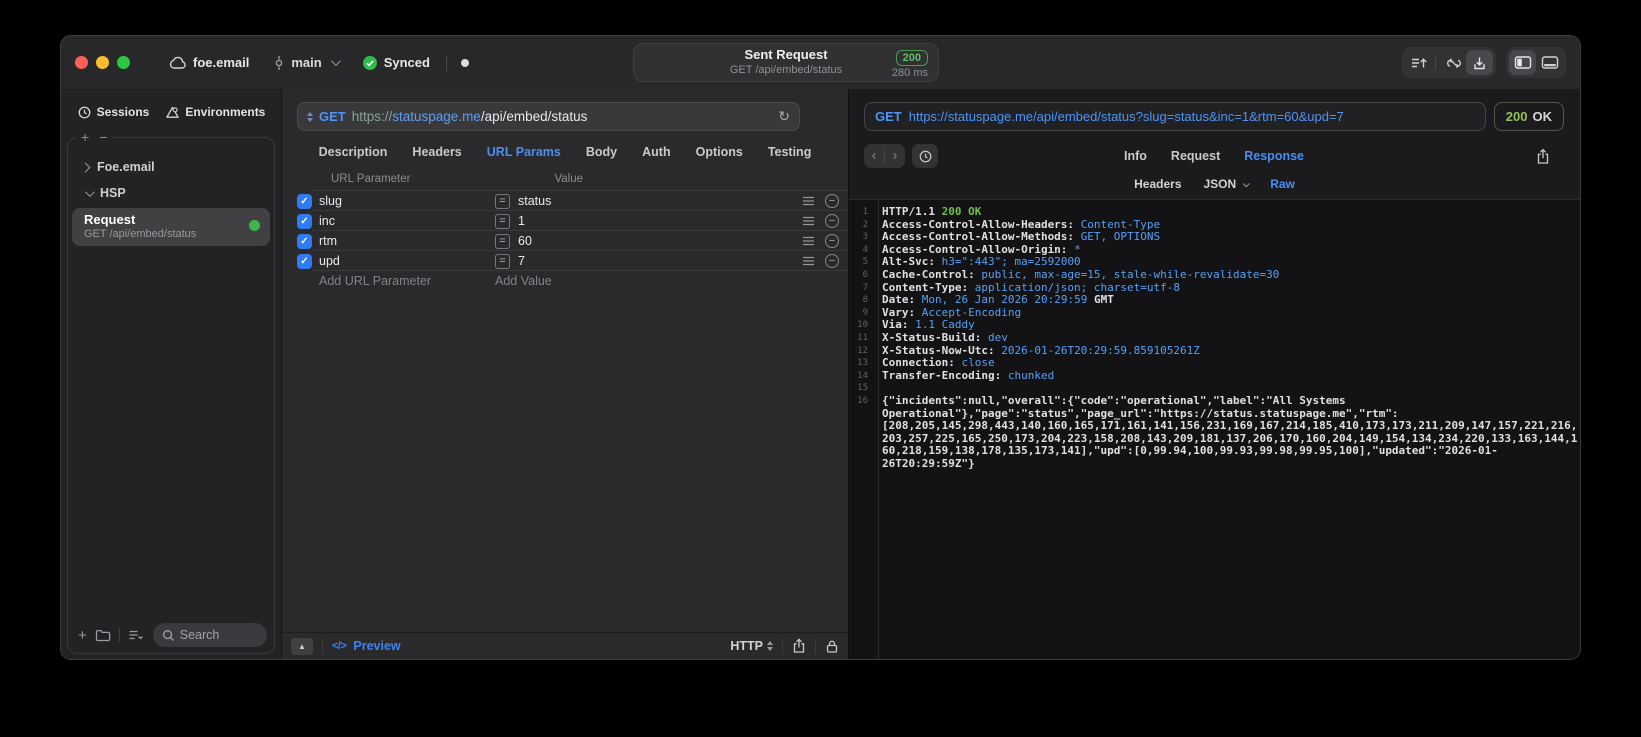 Image resolution: width=1641 pixels, height=737 pixels. Describe the element at coordinates (136, 635) in the screenshot. I see `list-options-button` at that location.